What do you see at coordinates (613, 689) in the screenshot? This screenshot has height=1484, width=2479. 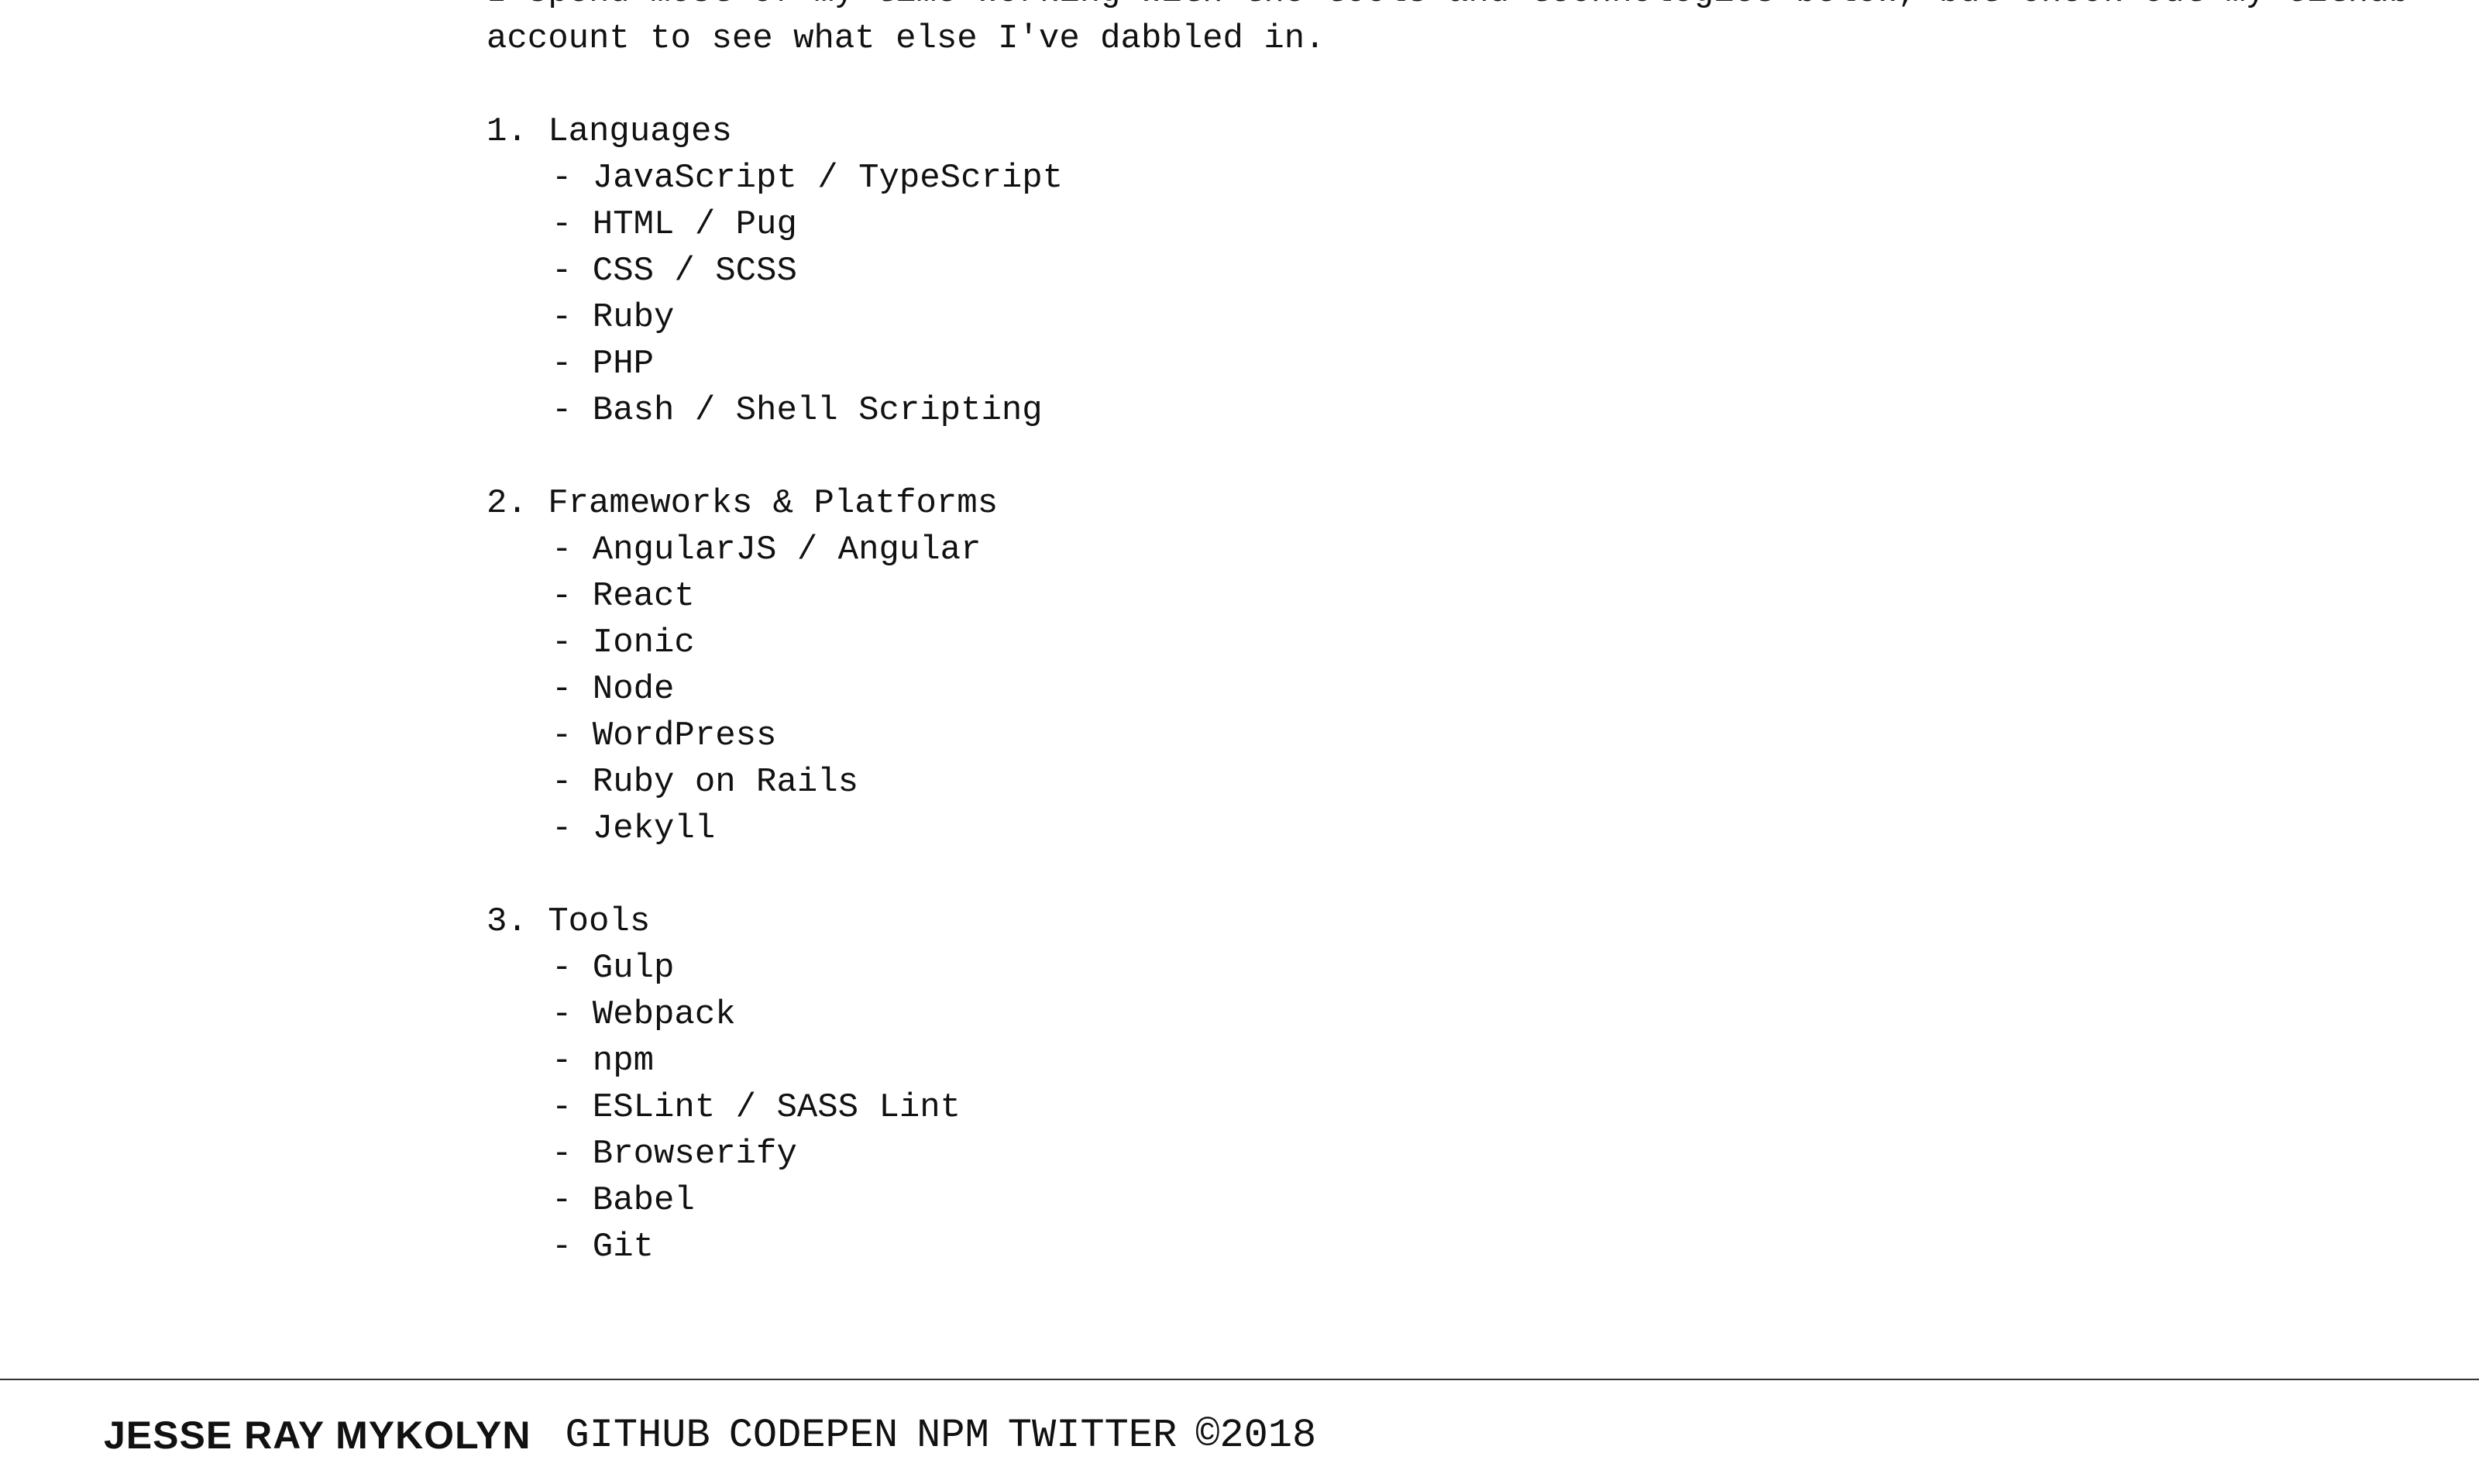 I see `list-item: - Node` at bounding box center [613, 689].